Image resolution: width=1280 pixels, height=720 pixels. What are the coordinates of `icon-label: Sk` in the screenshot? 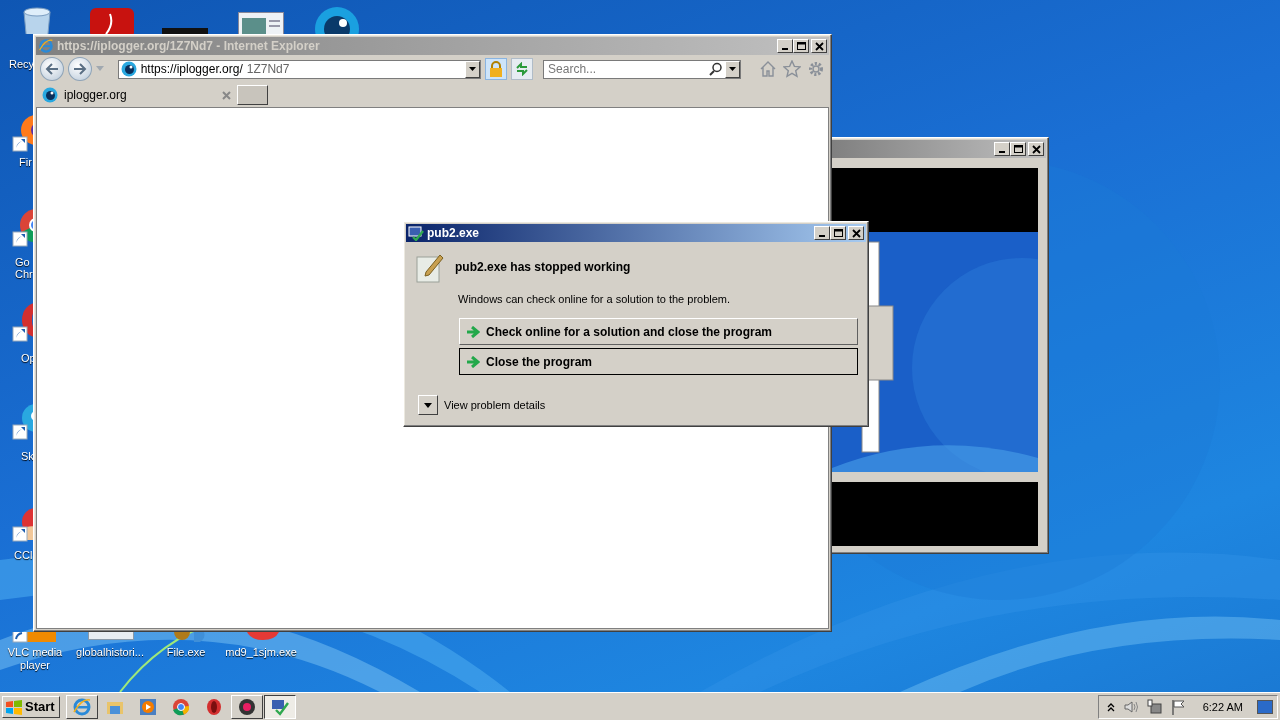 It's located at (27, 456).